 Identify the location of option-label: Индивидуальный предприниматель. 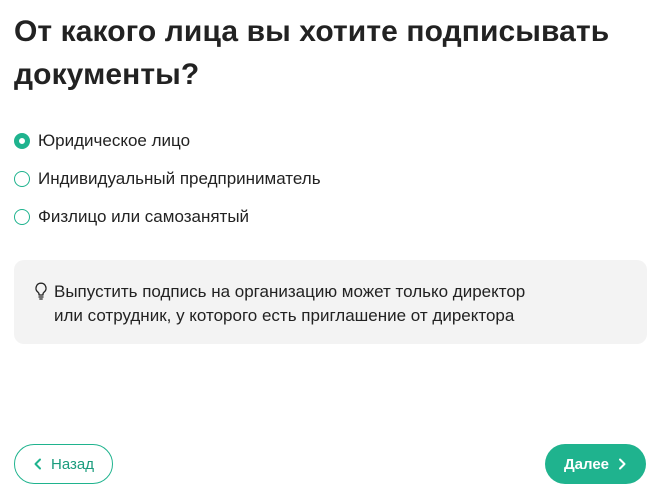
(179, 178).